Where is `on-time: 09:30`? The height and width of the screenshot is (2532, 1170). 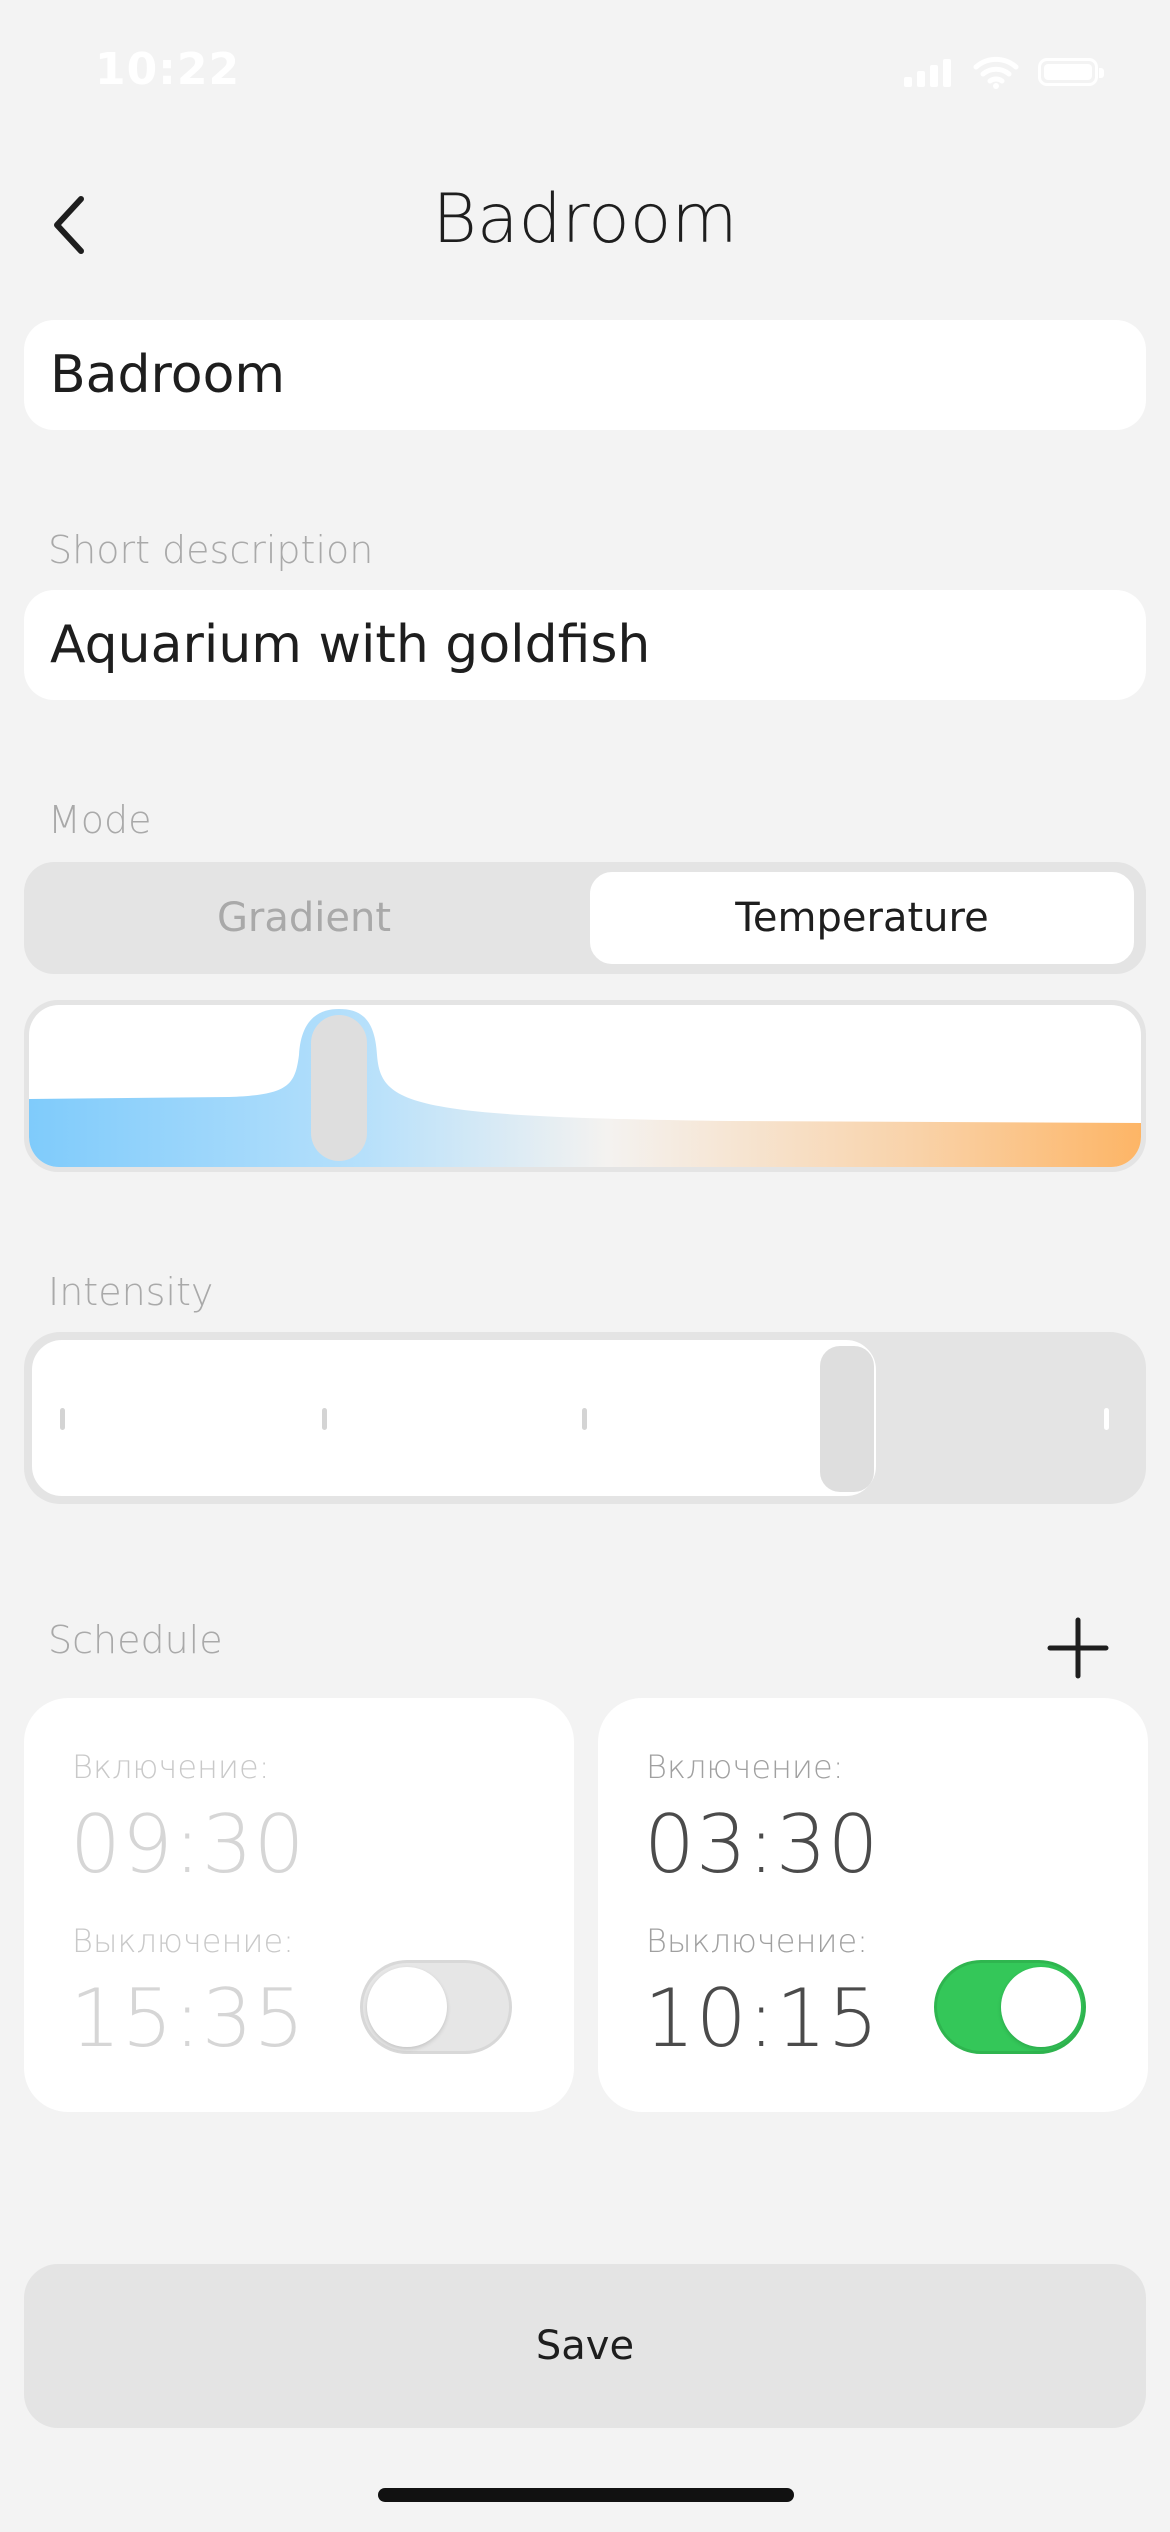 on-time: 09:30 is located at coordinates (188, 1844).